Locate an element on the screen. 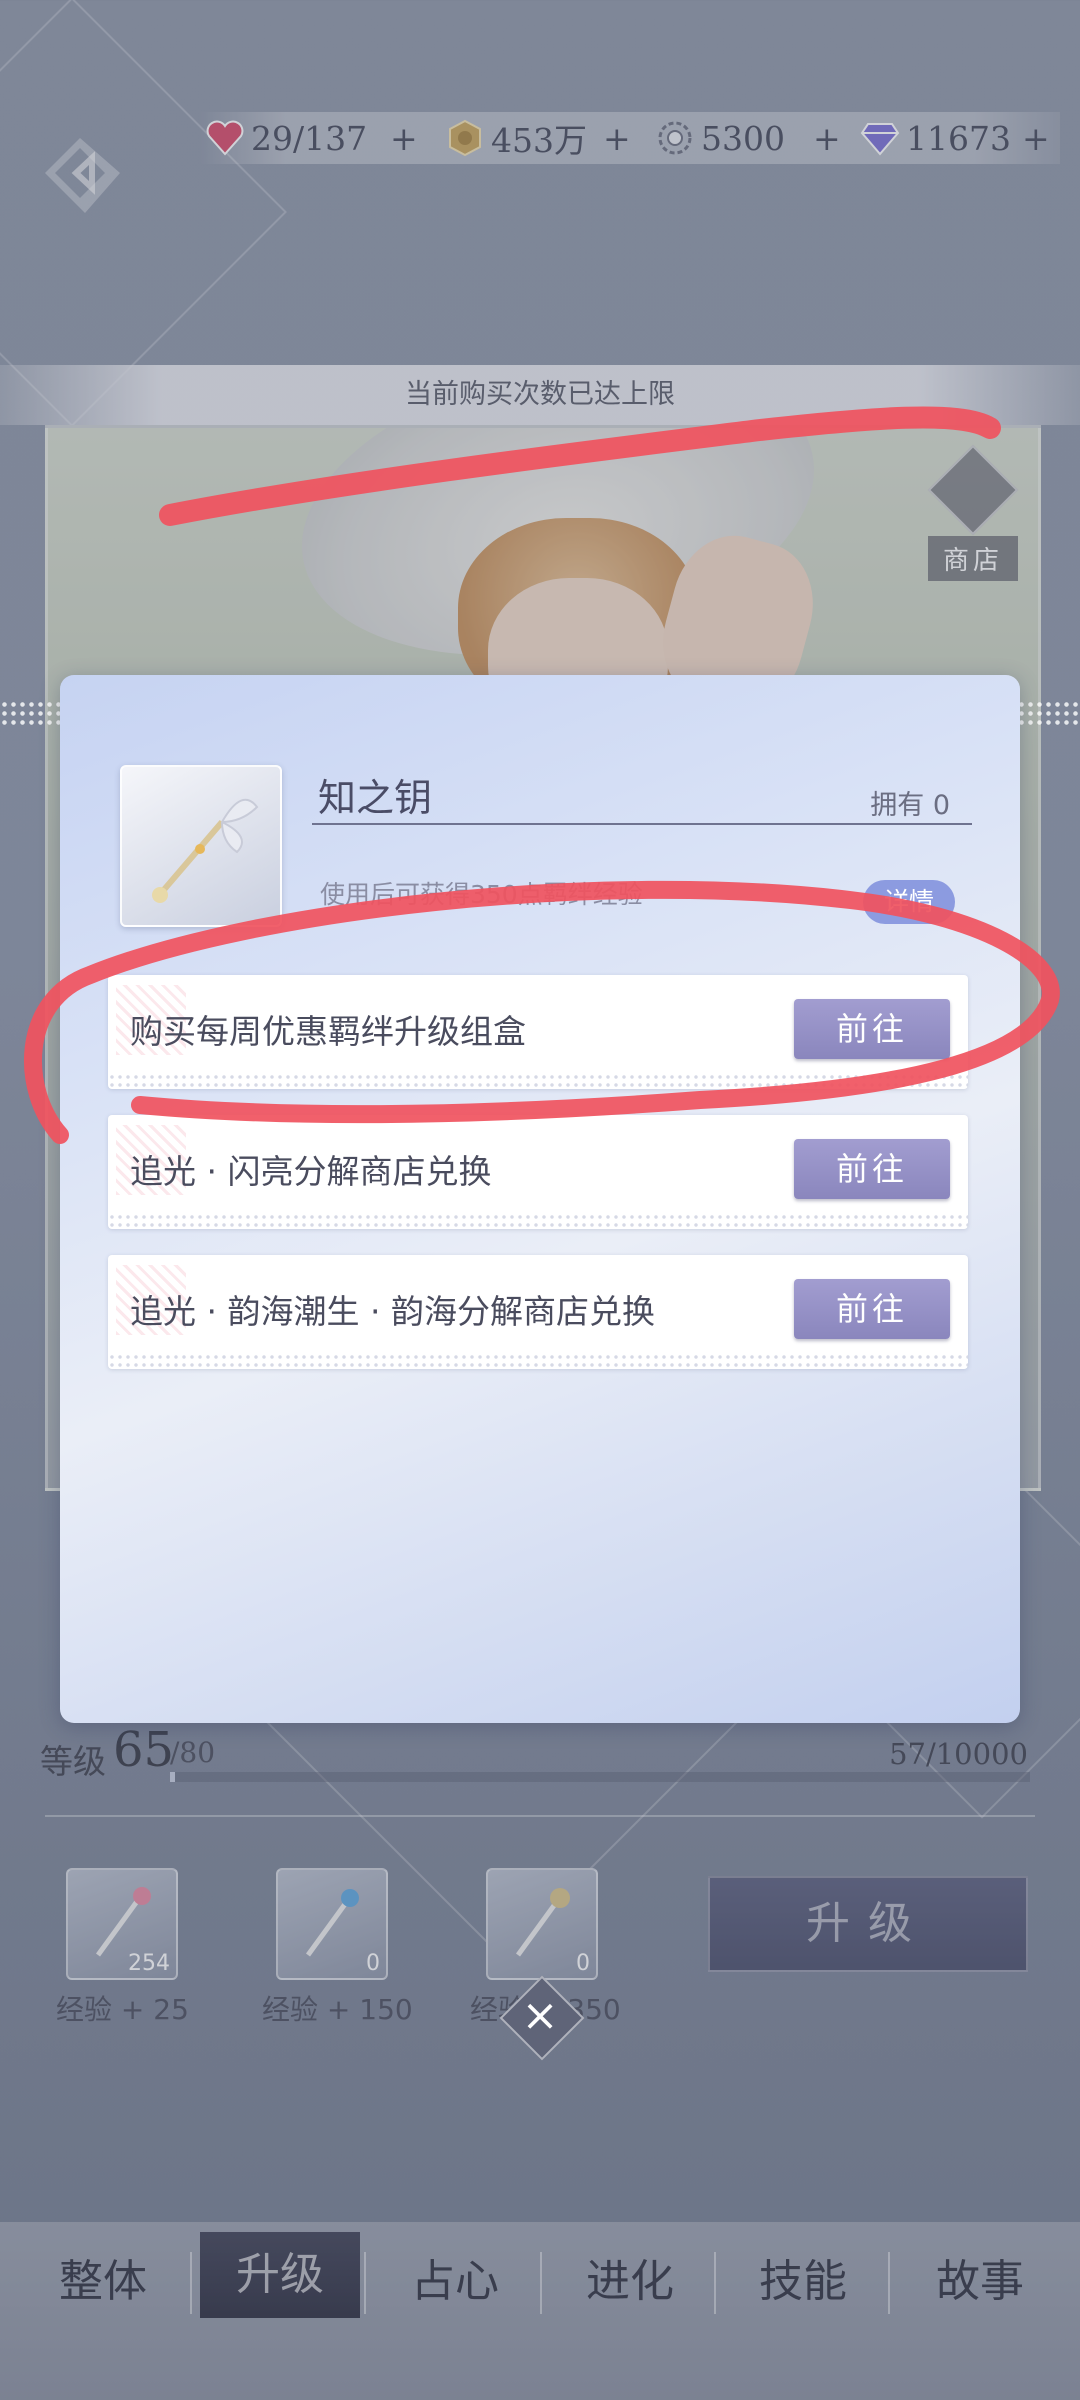 This screenshot has height=2400, width=1080. item-description: 使用后可获得350点羁绊经验 is located at coordinates (481, 894).